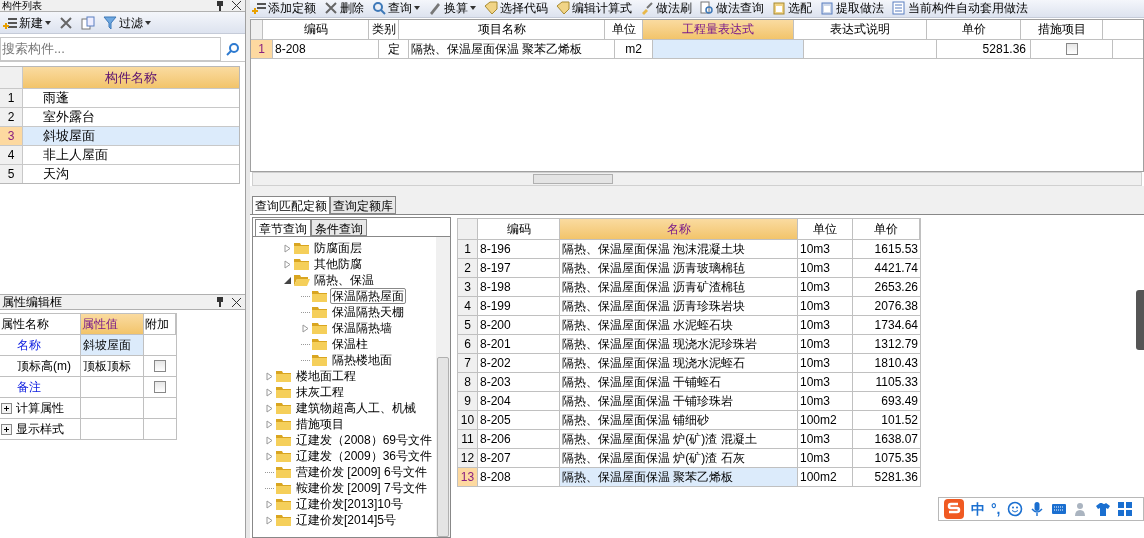 Image resolution: width=1144 pixels, height=538 pixels. I want to click on tab: 查询定额库, so click(363, 205).